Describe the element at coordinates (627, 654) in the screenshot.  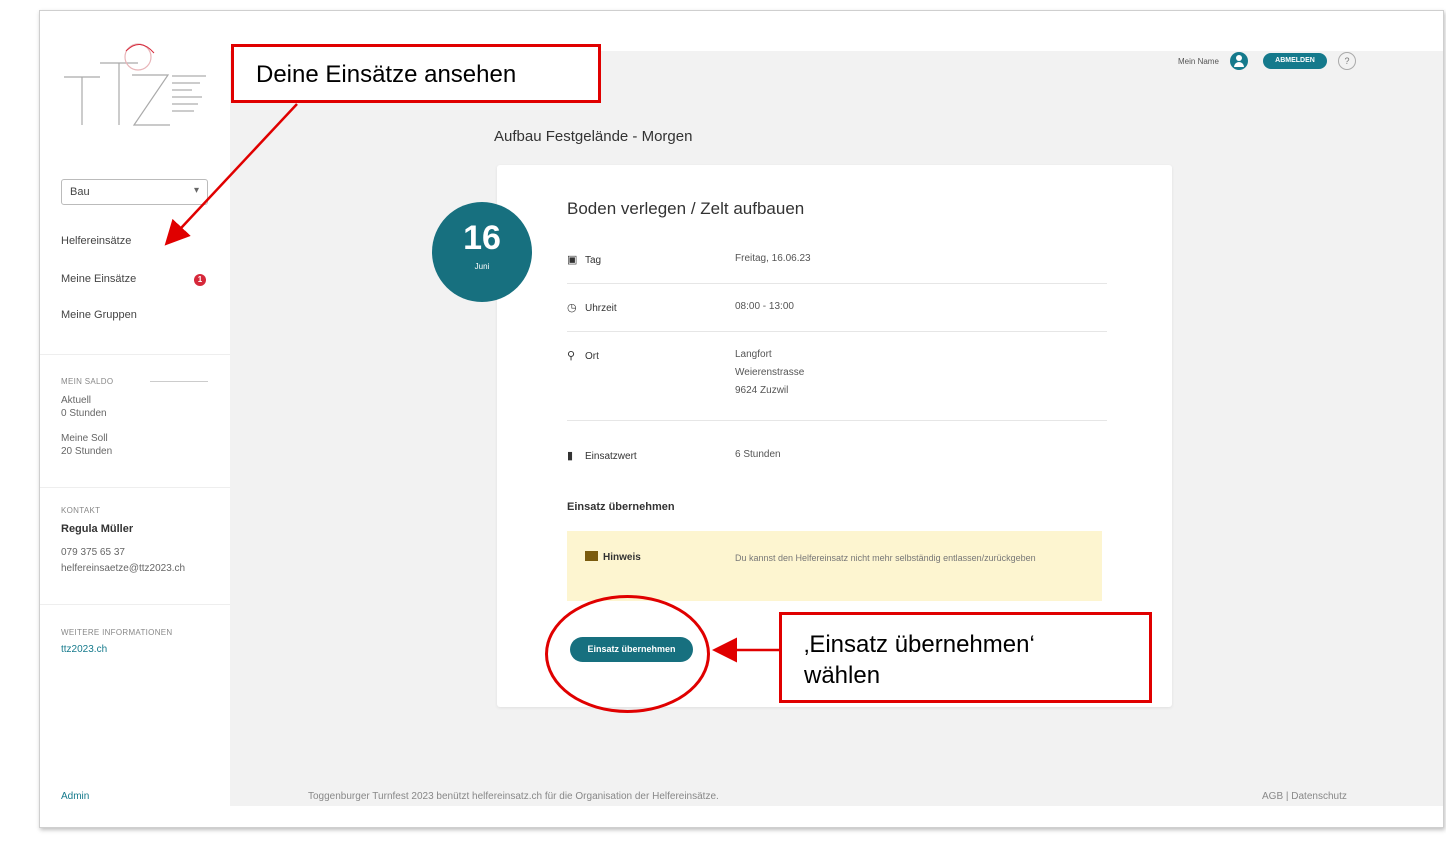
I see `annotation-highlight-ellipse` at that location.